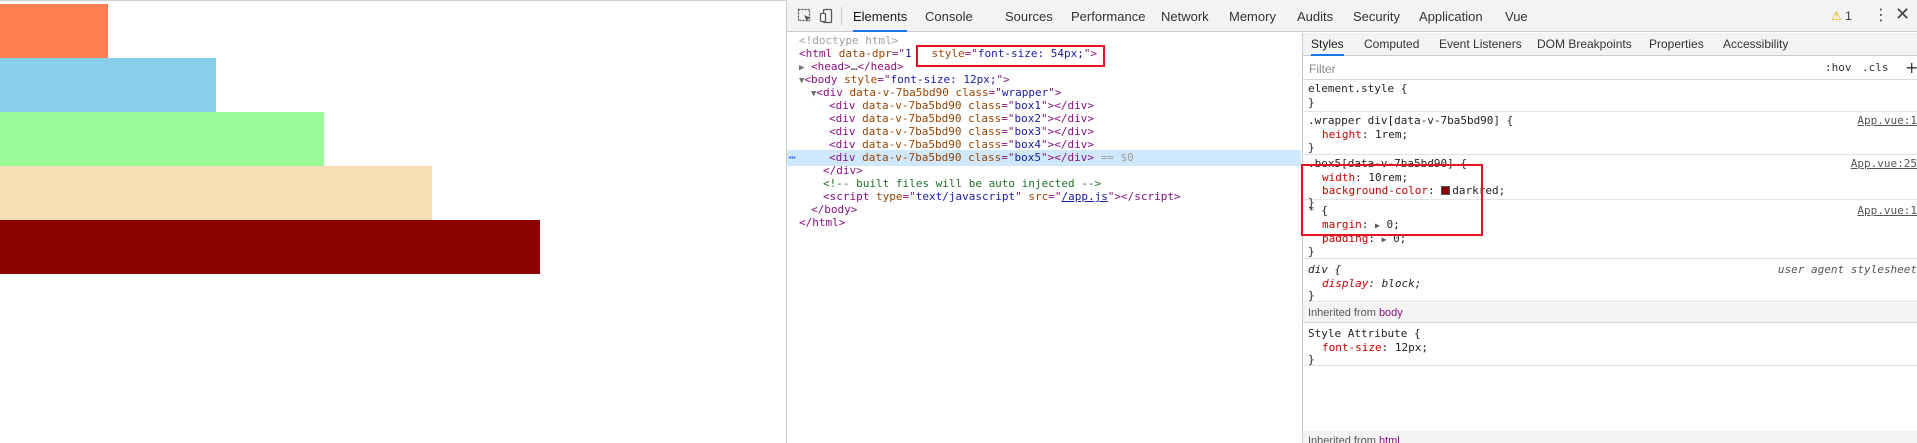 Image resolution: width=1917 pixels, height=443 pixels. What do you see at coordinates (1610, 345) in the screenshot?
I see `rule-style-attribute: Style Attribute { font-size: 12px; }` at bounding box center [1610, 345].